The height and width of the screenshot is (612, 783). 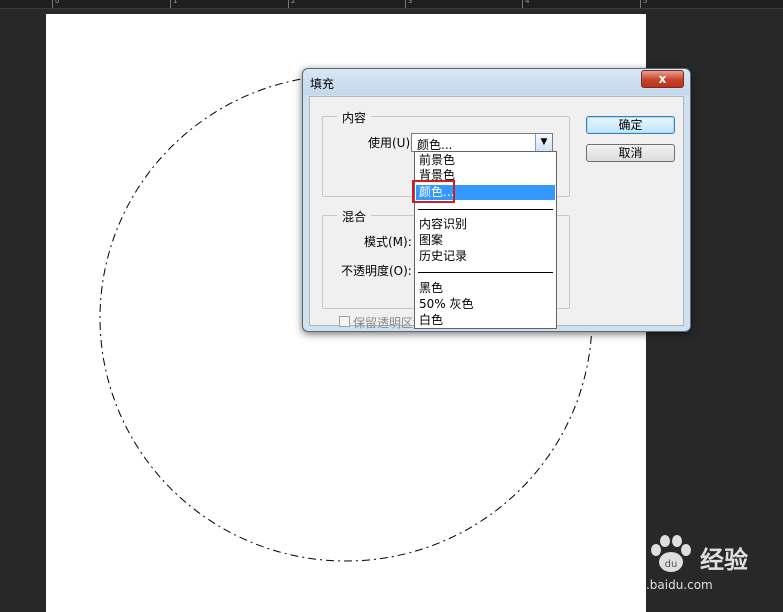 What do you see at coordinates (630, 125) in the screenshot?
I see `ok-button: 确定` at bounding box center [630, 125].